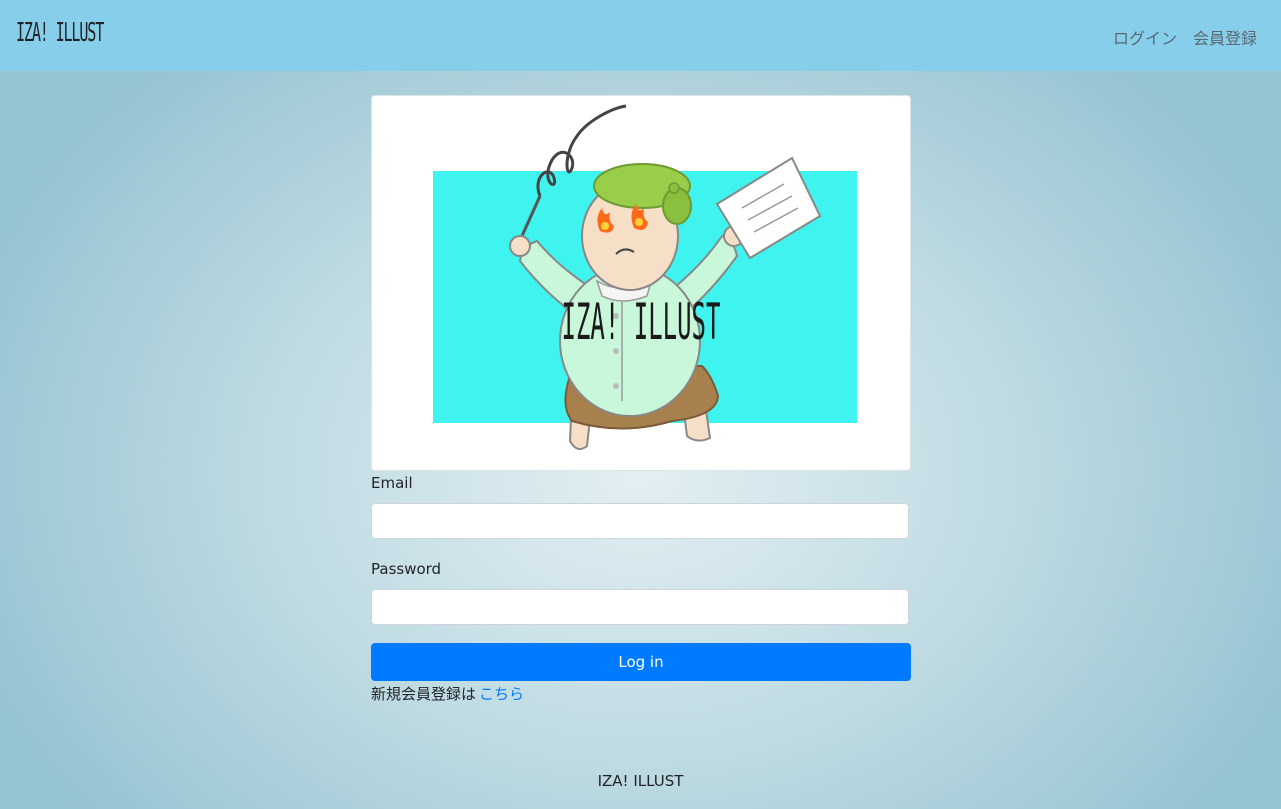 The height and width of the screenshot is (809, 1281). I want to click on email-field, so click(640, 521).